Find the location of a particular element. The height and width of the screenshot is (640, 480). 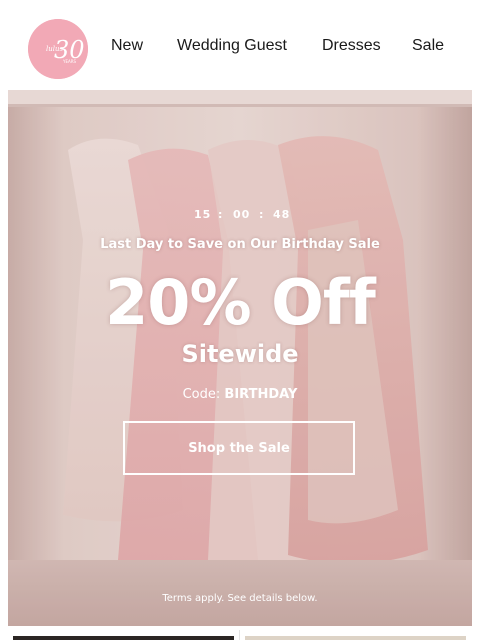

promo-code-value: BIRTHDAY is located at coordinates (261, 394).